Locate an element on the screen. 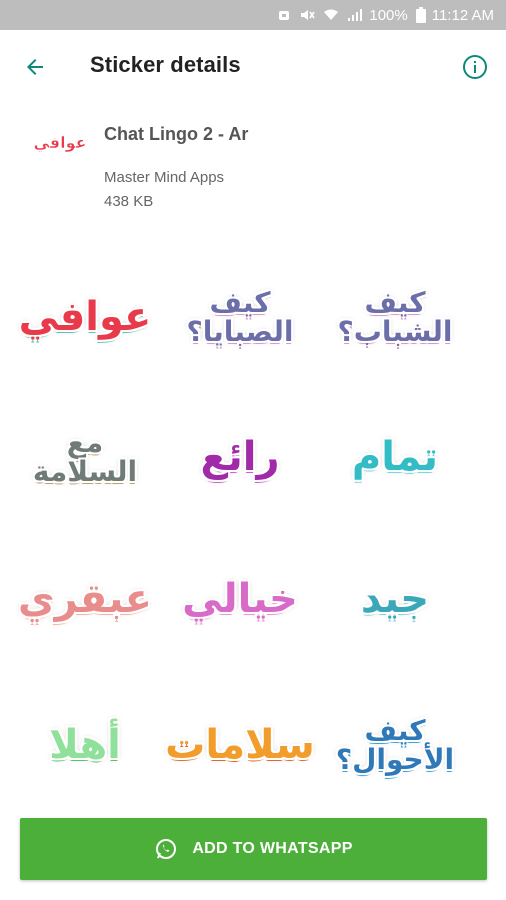 This screenshot has width=506, height=900. sticker-item: مع السلامة is located at coordinates (85, 457).